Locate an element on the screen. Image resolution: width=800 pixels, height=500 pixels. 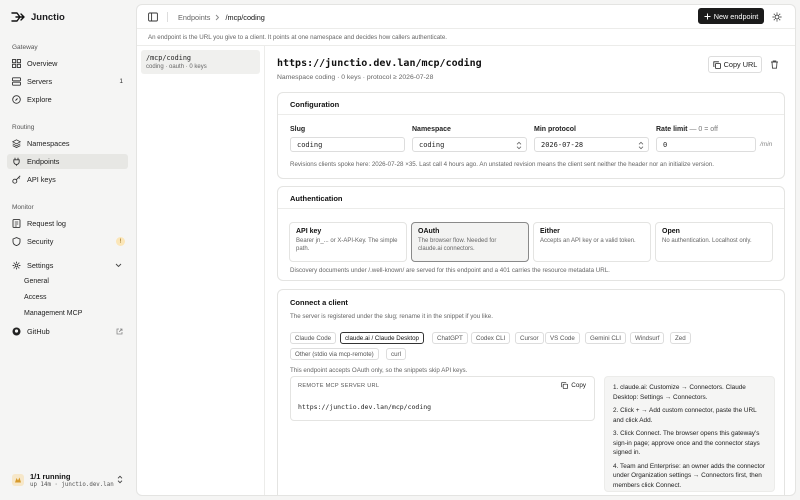
namespace-select: coding is located at coordinates (469, 144).